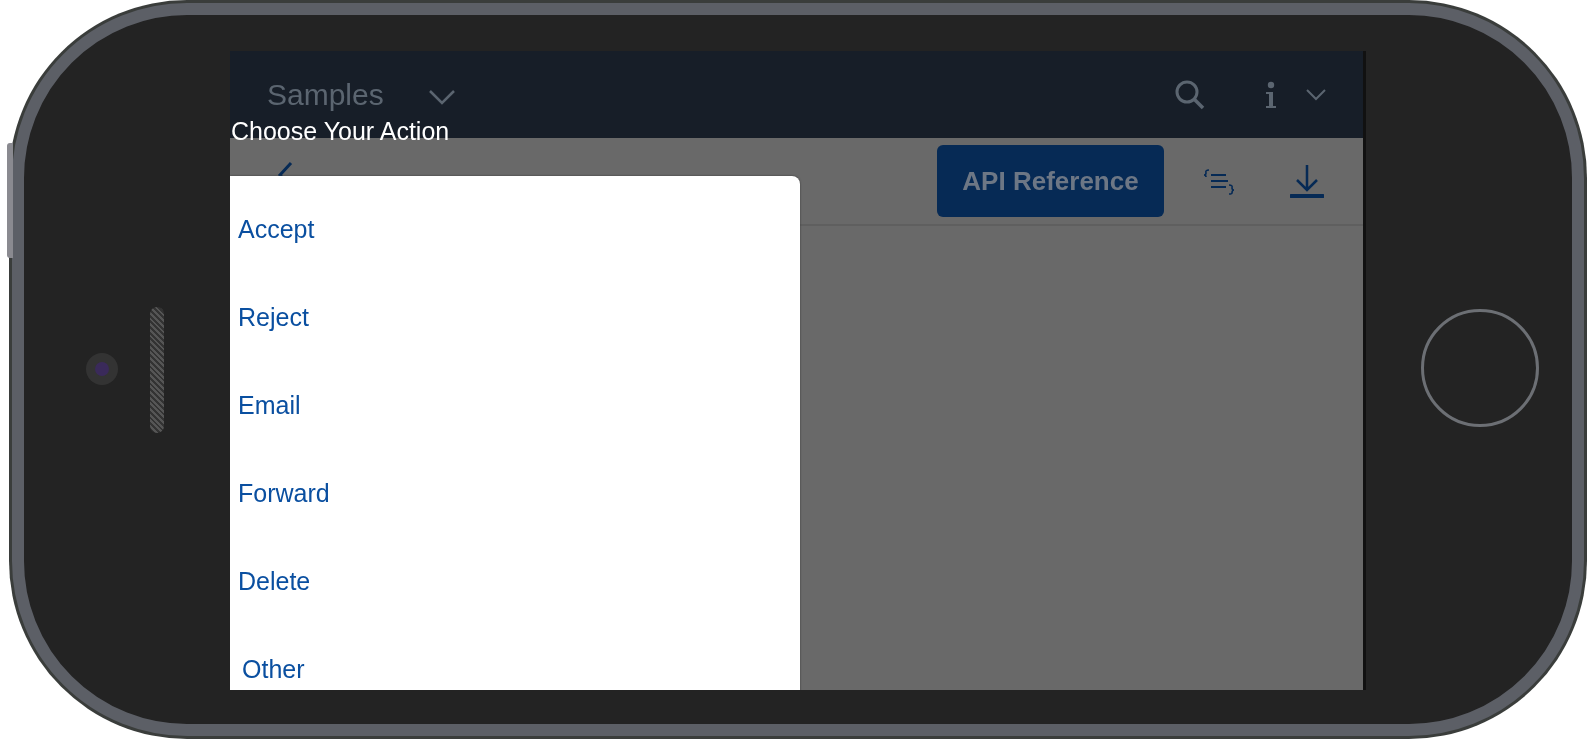 The height and width of the screenshot is (746, 1596). Describe the element at coordinates (1307, 181) in the screenshot. I see `download-icon` at that location.